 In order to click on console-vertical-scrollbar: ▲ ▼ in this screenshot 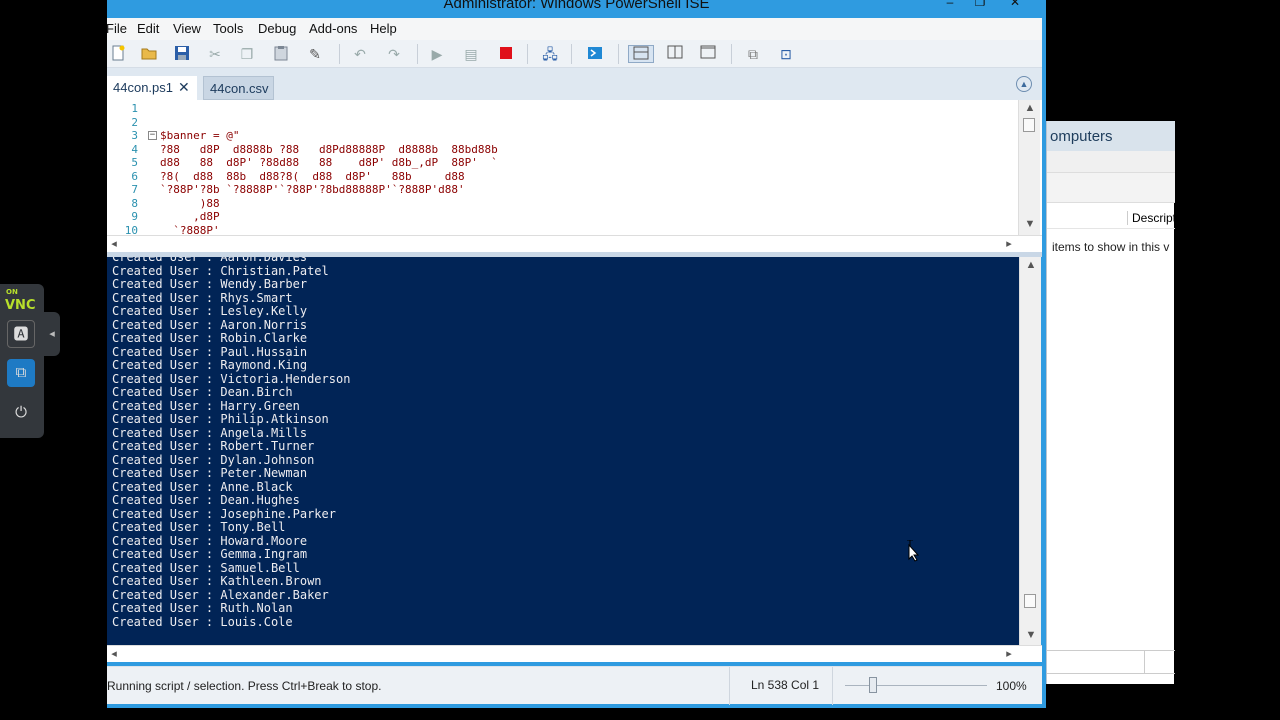, I will do `click(1030, 451)`.